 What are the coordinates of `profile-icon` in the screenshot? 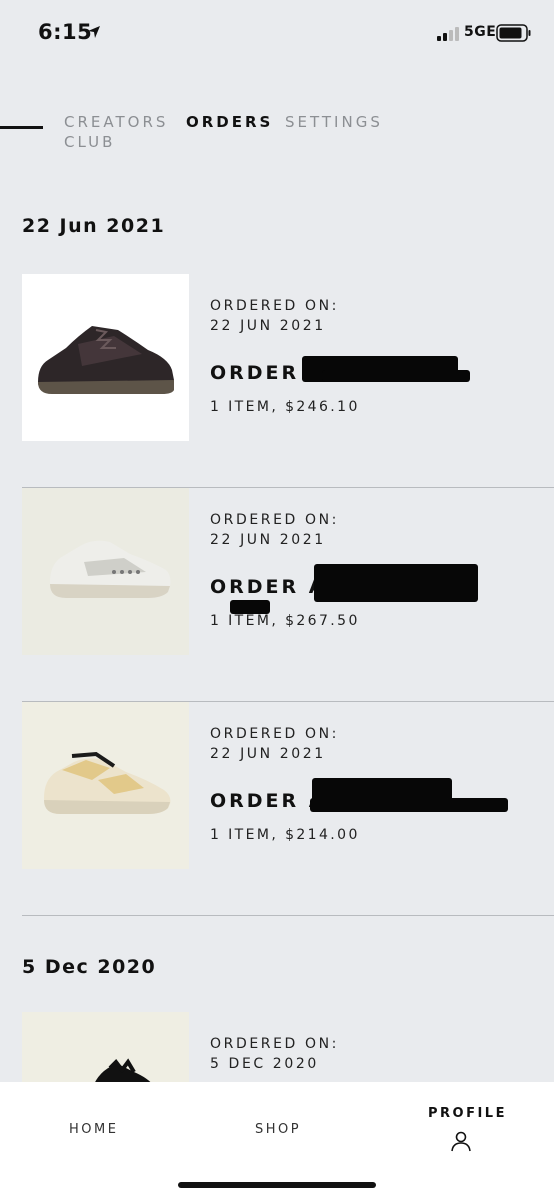 It's located at (461, 1141).